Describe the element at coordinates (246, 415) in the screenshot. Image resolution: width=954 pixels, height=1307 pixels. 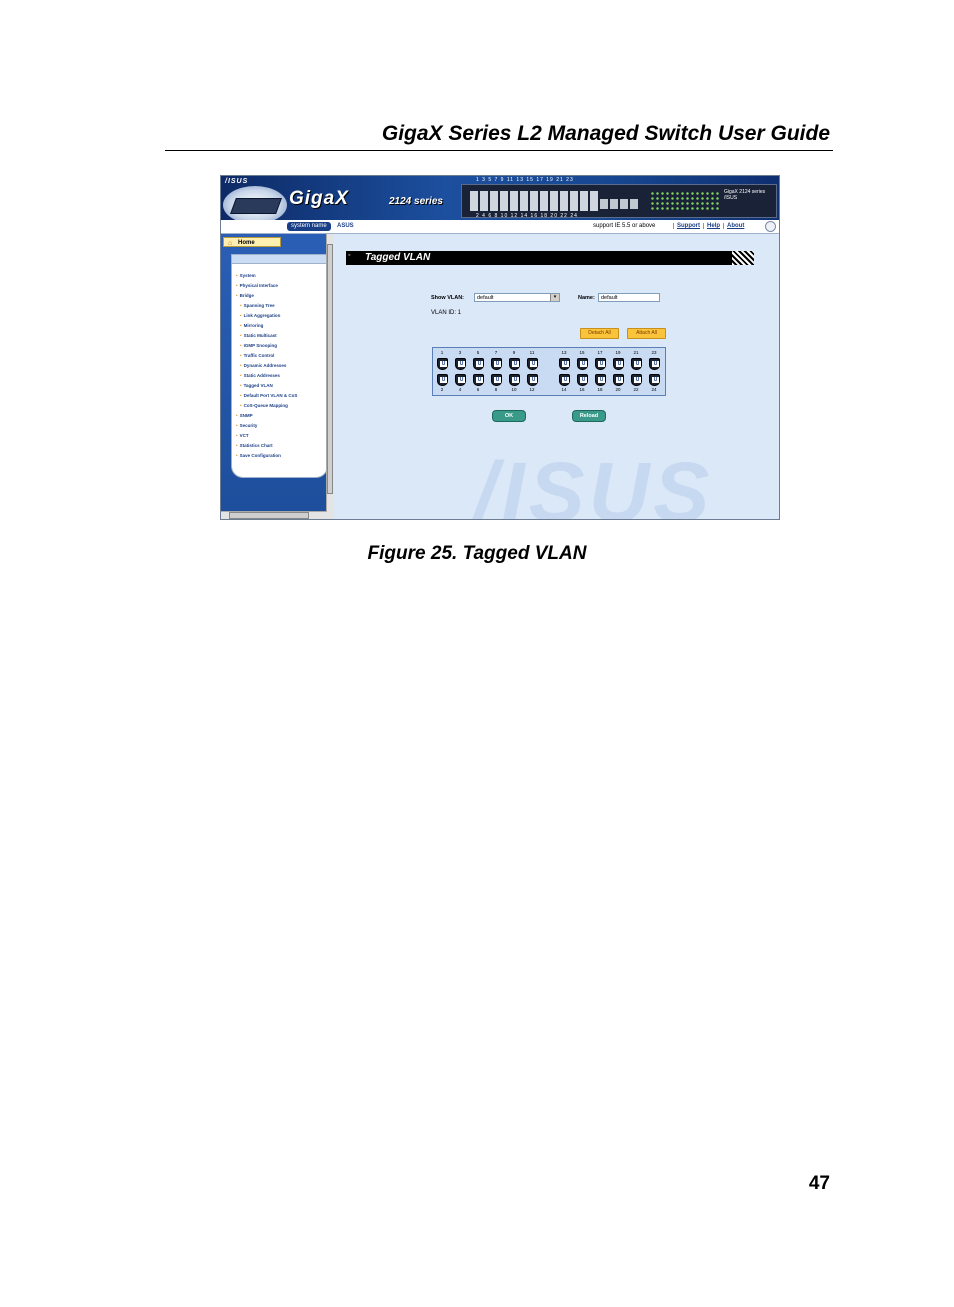
I see `menu-item-label: SNMP` at that location.